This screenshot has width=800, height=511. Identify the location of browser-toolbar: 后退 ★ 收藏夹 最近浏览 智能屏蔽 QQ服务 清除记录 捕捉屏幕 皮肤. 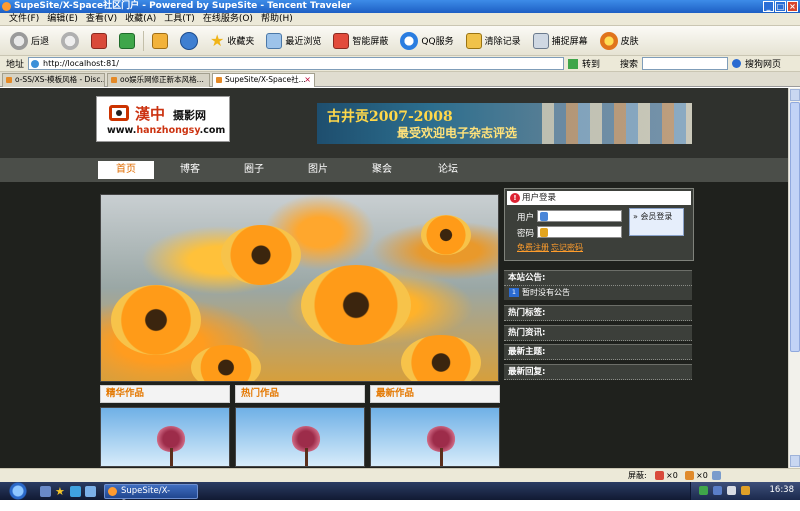
(400, 41).